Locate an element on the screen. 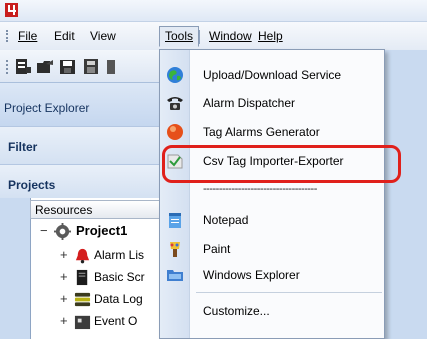  red-orb-icon is located at coordinates (175, 132).